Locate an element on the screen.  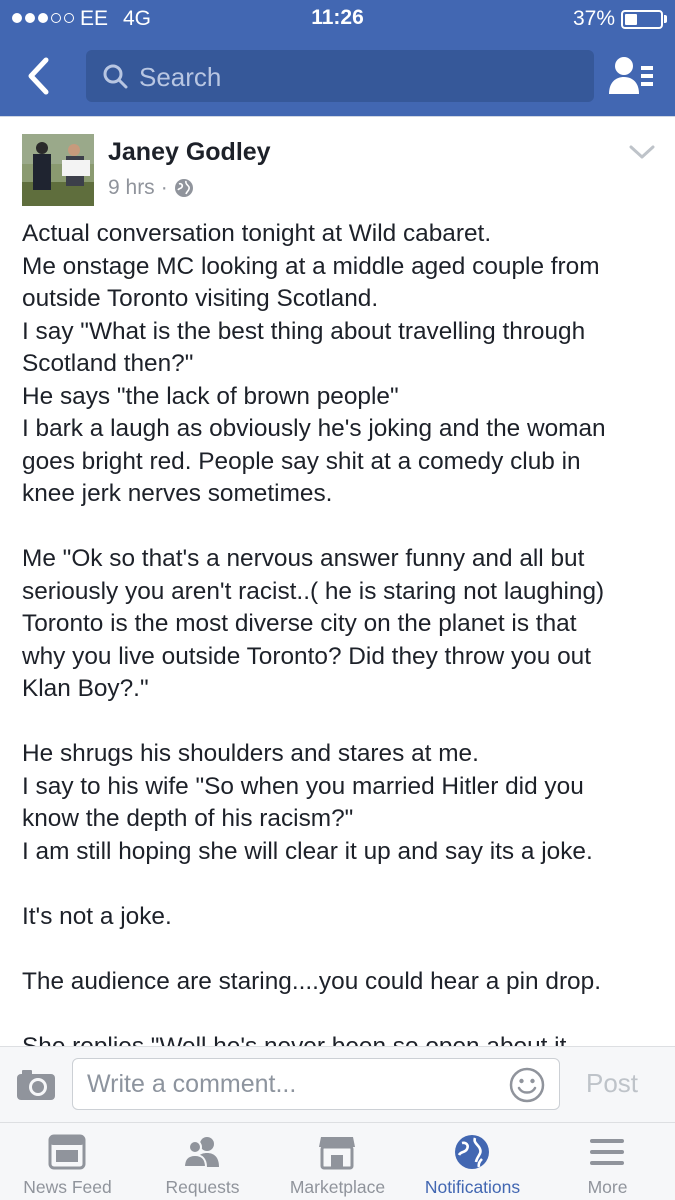
tab-notifications: Notifications is located at coordinates (472, 1161).